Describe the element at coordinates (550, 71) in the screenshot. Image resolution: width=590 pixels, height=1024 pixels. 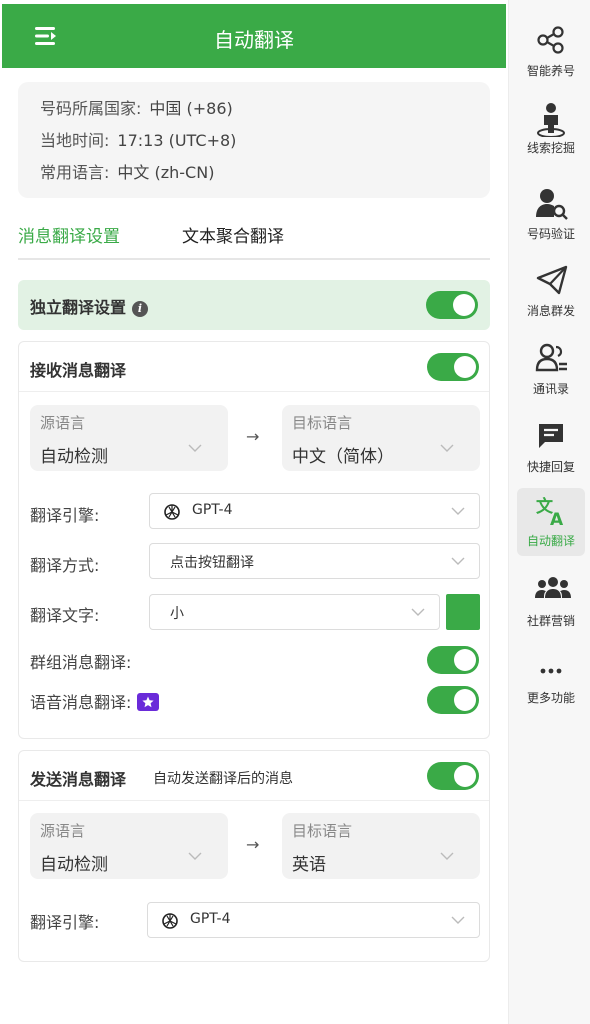
I see `sidebar-item-label: 智能养号` at that location.